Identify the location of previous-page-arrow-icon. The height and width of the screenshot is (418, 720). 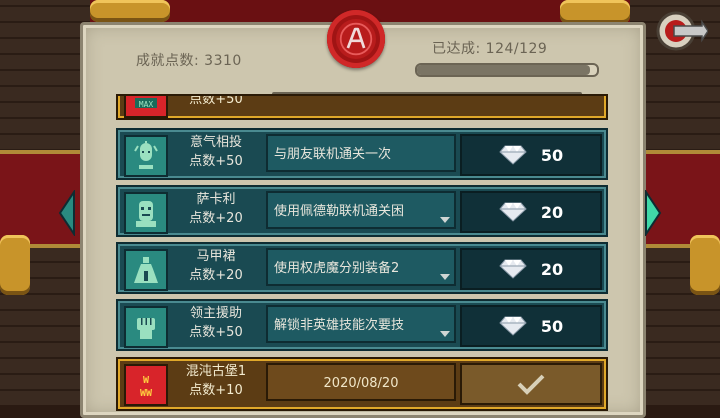
(67, 213).